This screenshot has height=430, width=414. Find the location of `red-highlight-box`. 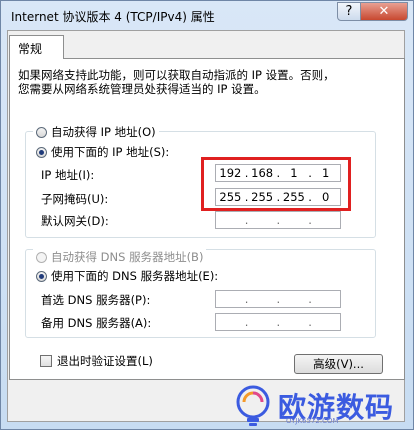

red-highlight-box is located at coordinates (276, 184).